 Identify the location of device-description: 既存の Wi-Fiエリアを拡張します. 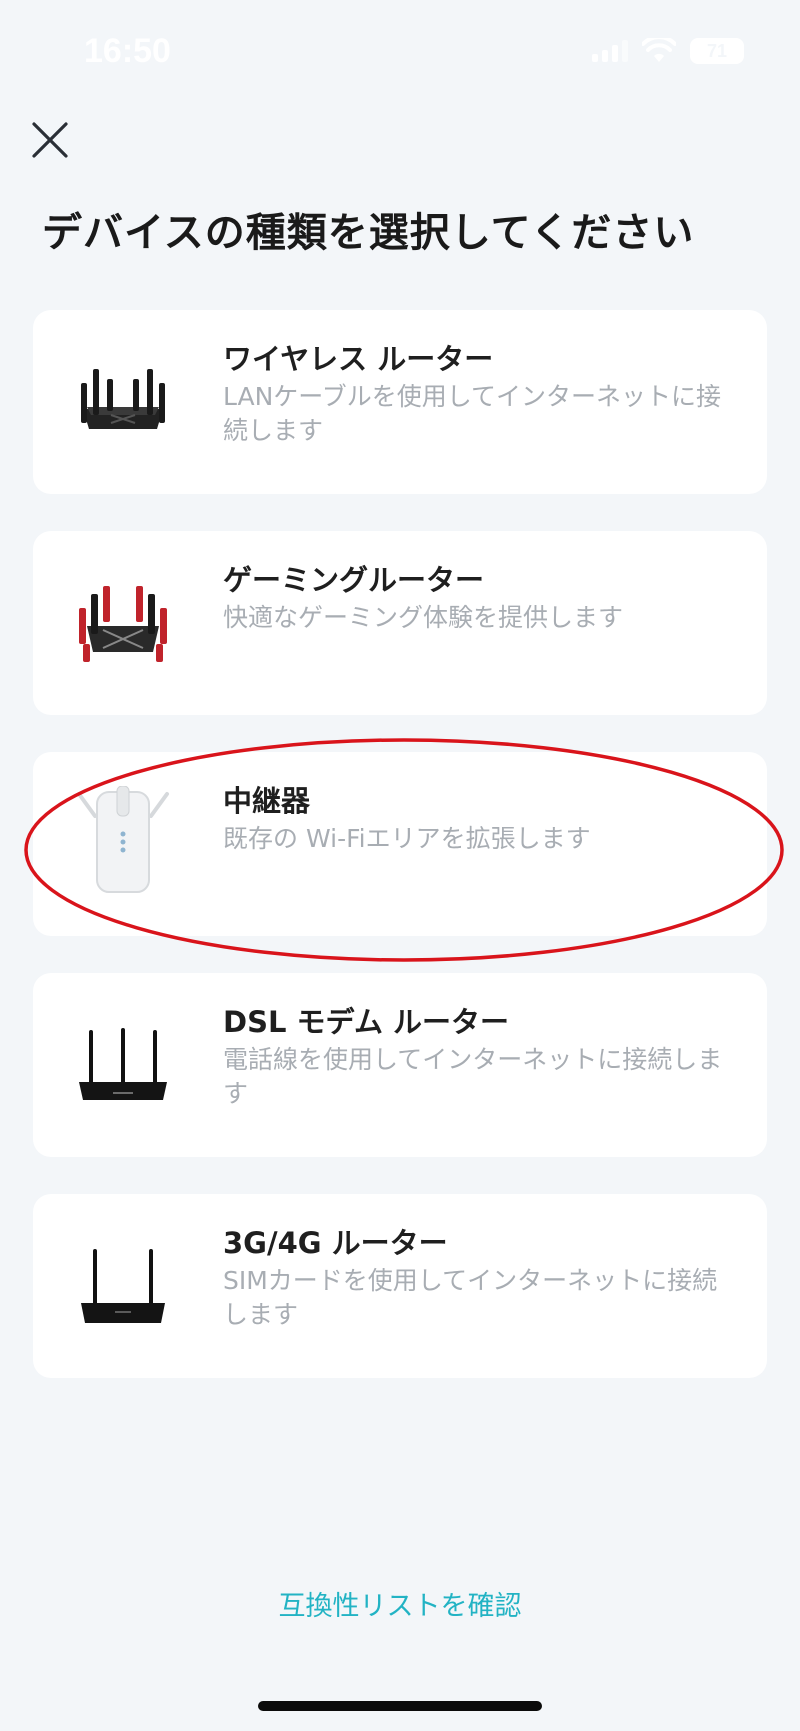
(407, 838).